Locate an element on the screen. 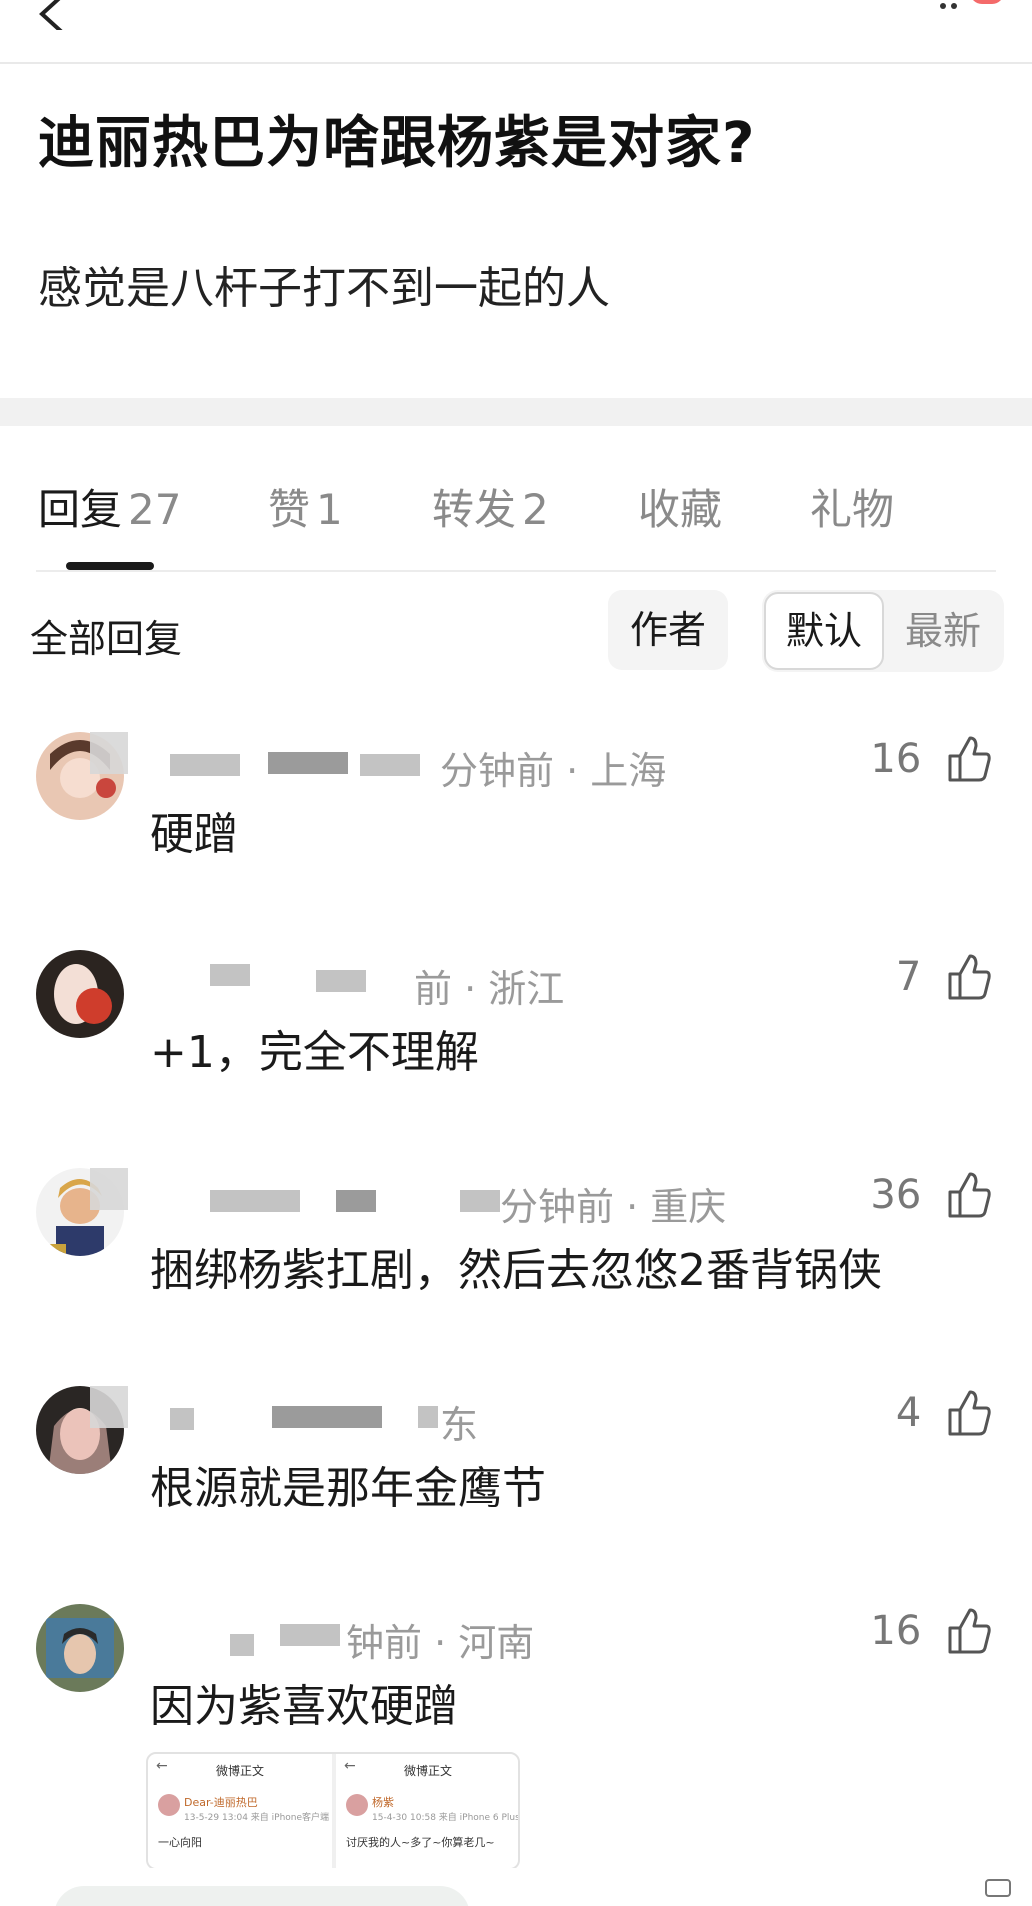 The image size is (1032, 1906). sort-toggle: 默认 最新 is located at coordinates (883, 631).